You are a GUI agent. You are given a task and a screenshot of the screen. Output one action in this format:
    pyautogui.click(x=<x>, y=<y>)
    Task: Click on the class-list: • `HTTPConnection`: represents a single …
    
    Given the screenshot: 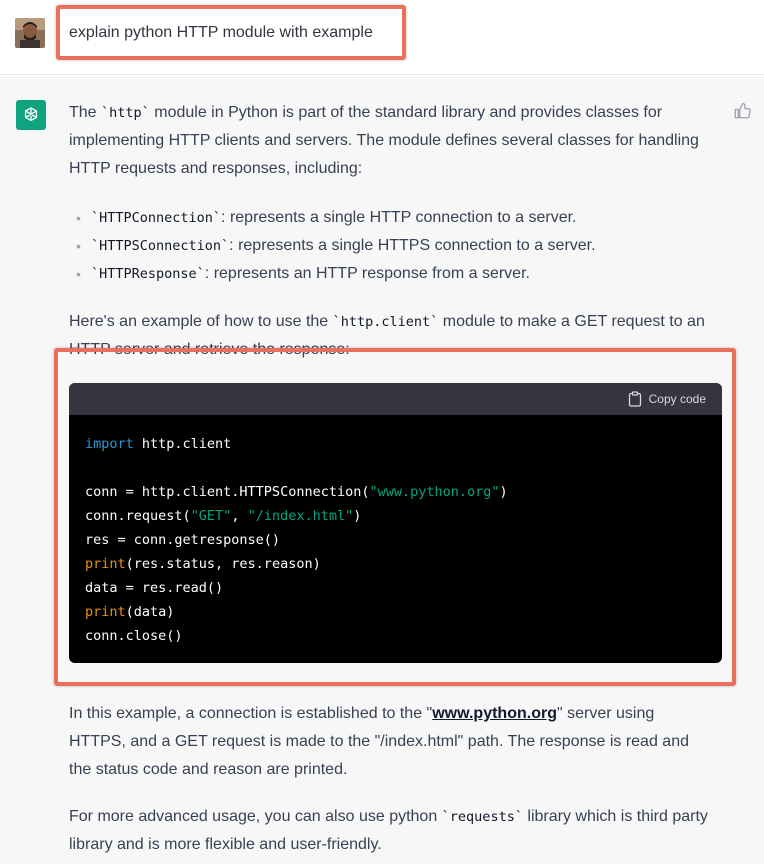 What is the action you would take?
    pyautogui.click(x=399, y=246)
    